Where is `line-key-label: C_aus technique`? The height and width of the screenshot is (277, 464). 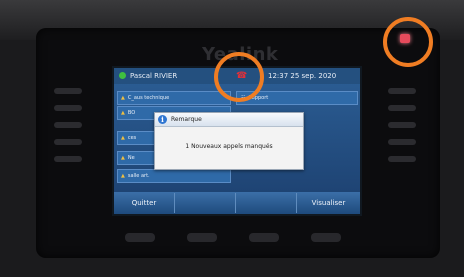
line-key-label: C_aus technique is located at coordinates (148, 98).